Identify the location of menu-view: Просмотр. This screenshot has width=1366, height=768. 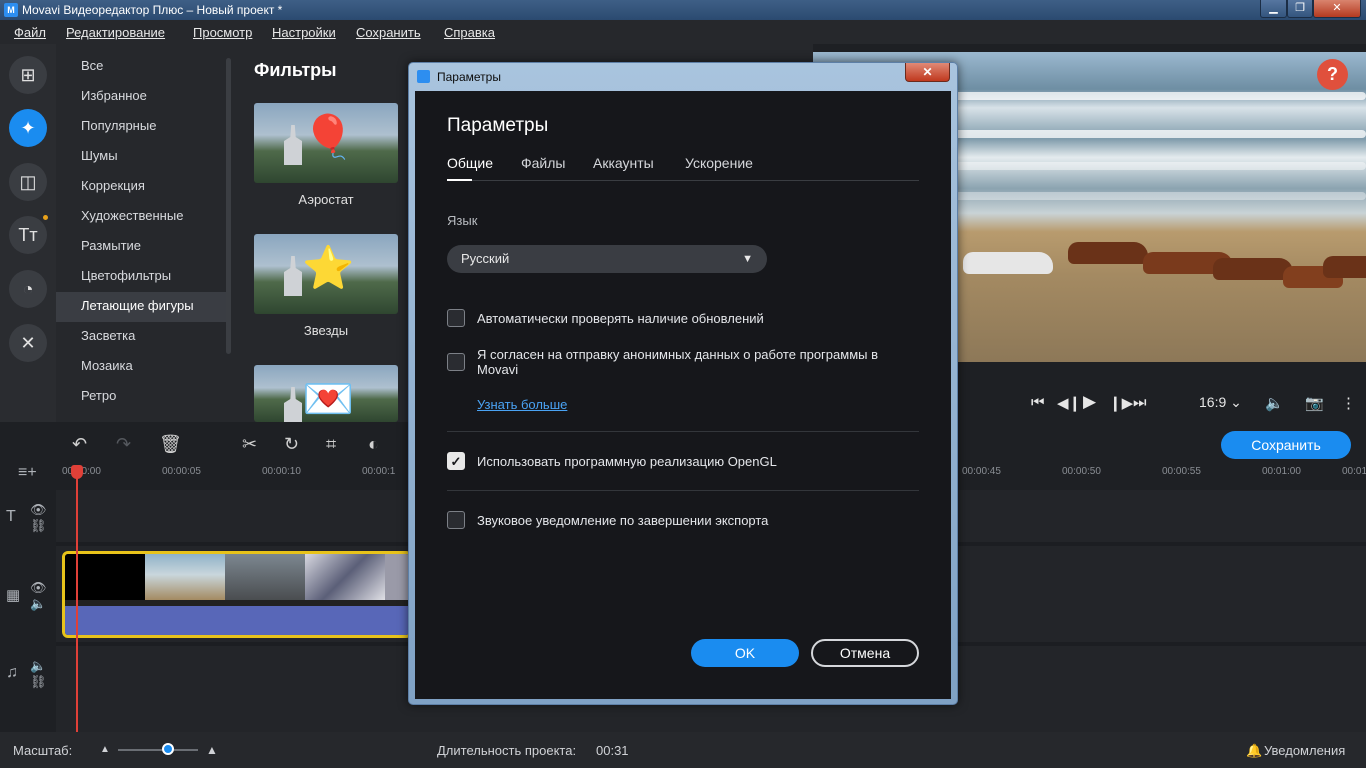
(222, 32).